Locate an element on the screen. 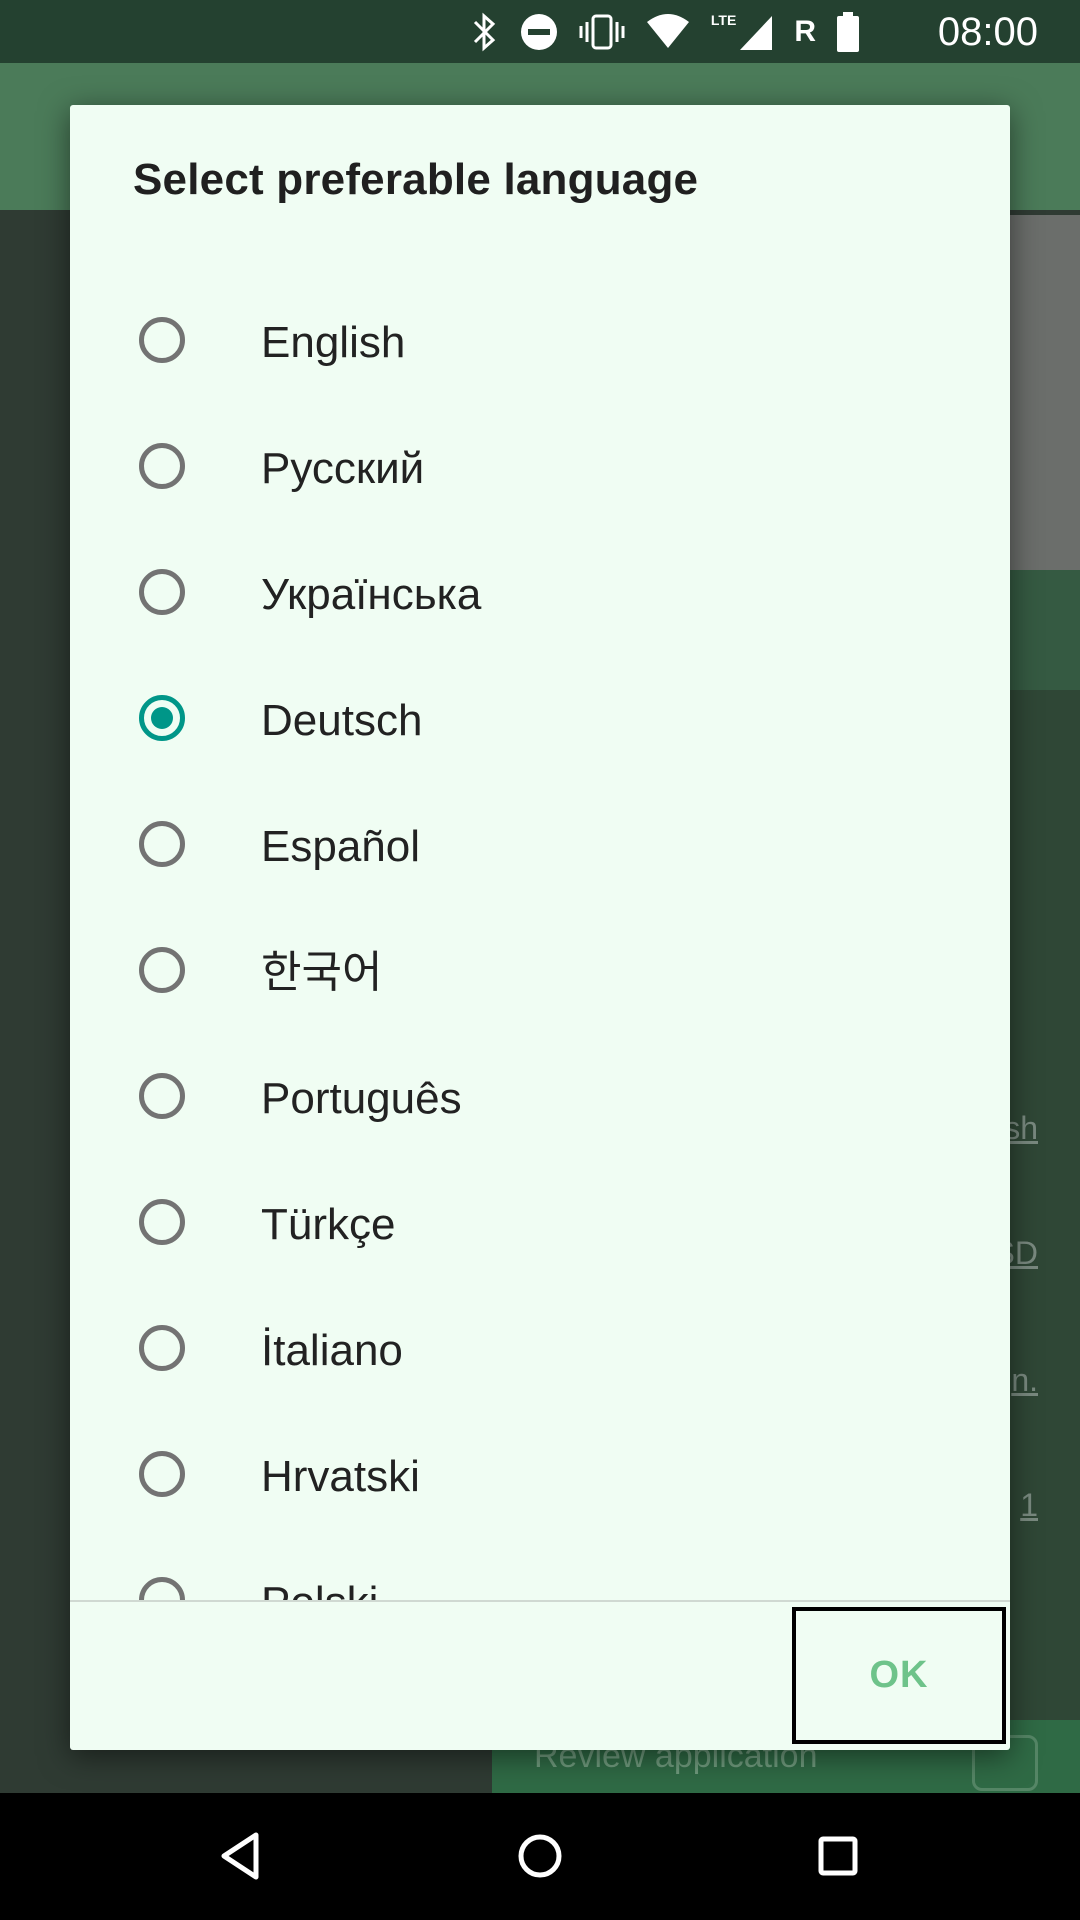 The height and width of the screenshot is (1920, 1080). roaming-indicator: R is located at coordinates (805, 31).